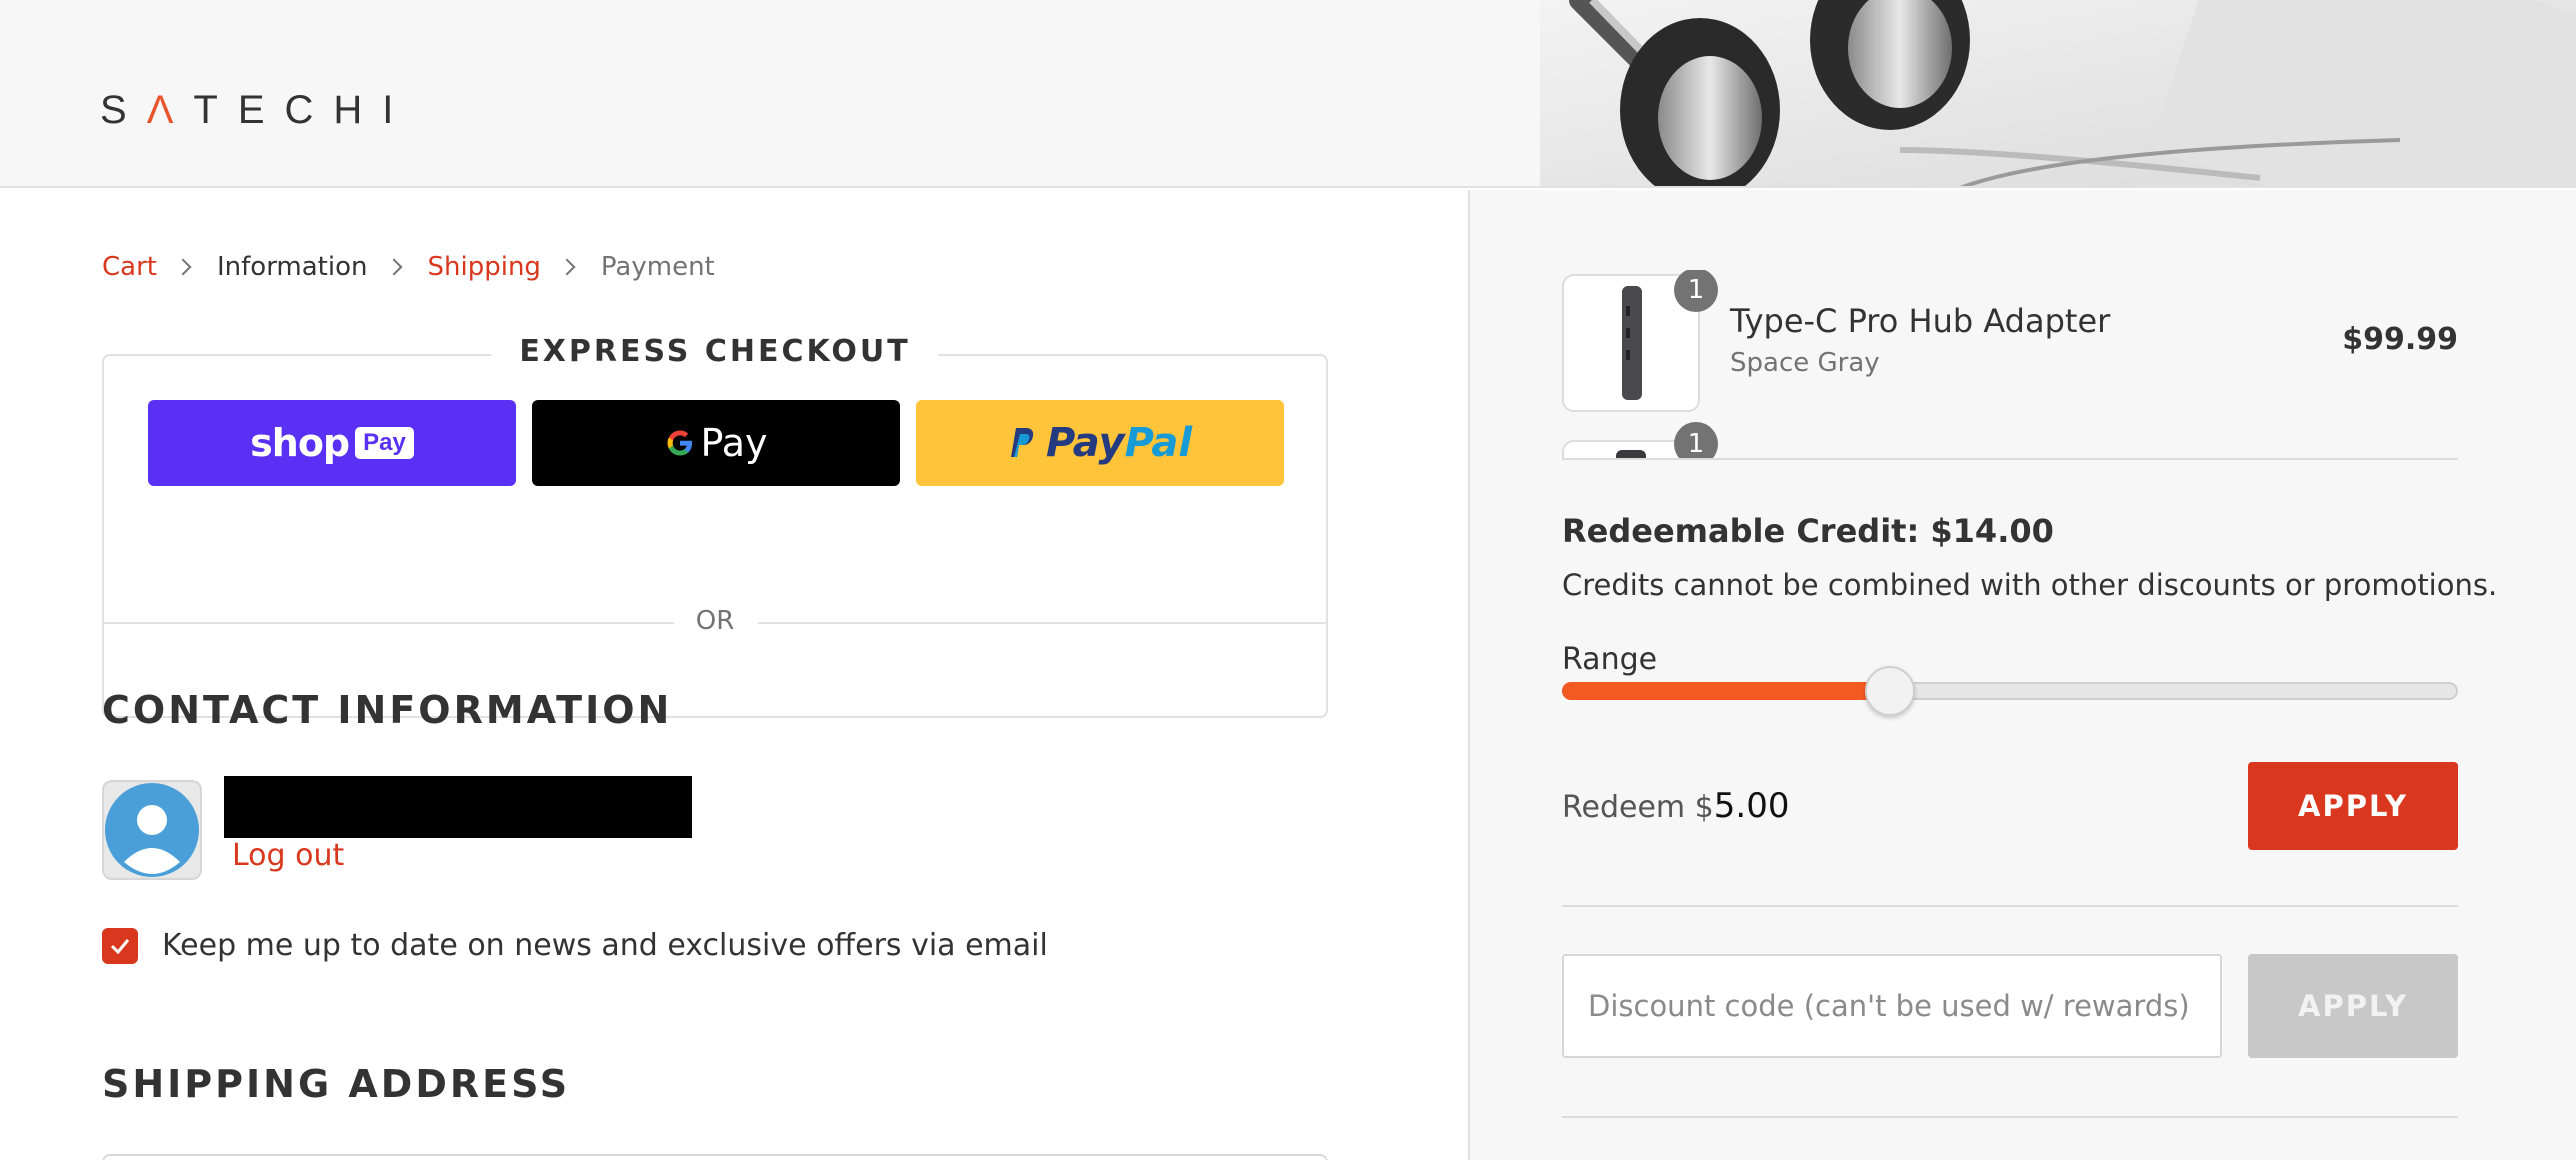 The image size is (2576, 1160). I want to click on apply-discount-button: APPLY, so click(2353, 1006).